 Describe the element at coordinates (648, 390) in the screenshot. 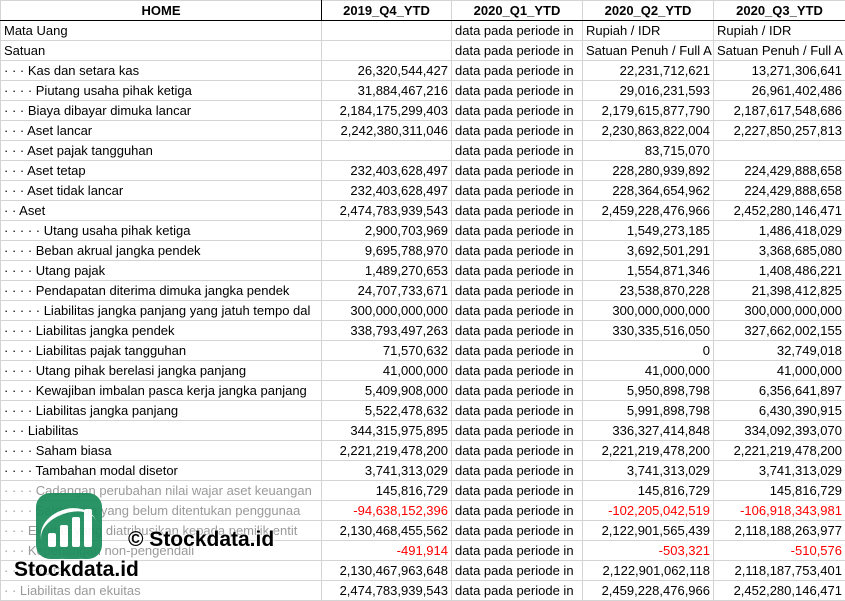

I see `value-cell: 5,950,898,798` at that location.